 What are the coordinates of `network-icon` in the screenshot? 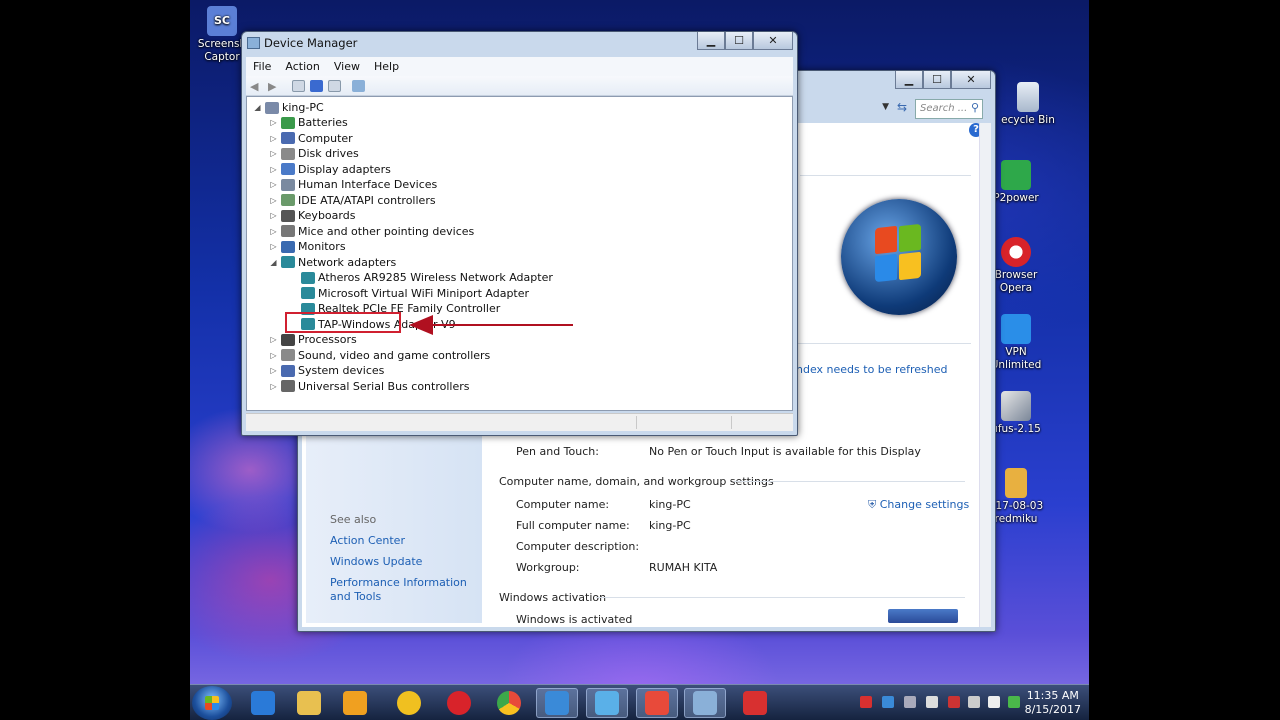 It's located at (1014, 702).